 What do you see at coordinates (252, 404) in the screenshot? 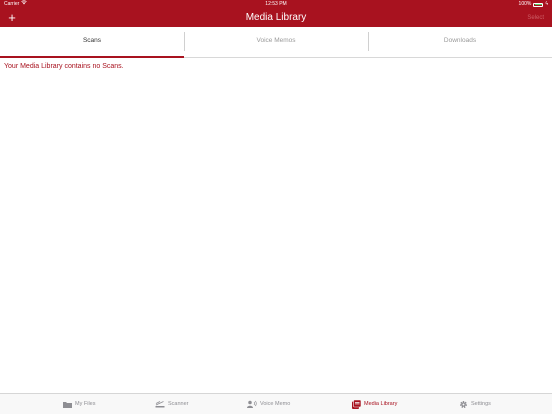
I see `voice-memo-icon` at bounding box center [252, 404].